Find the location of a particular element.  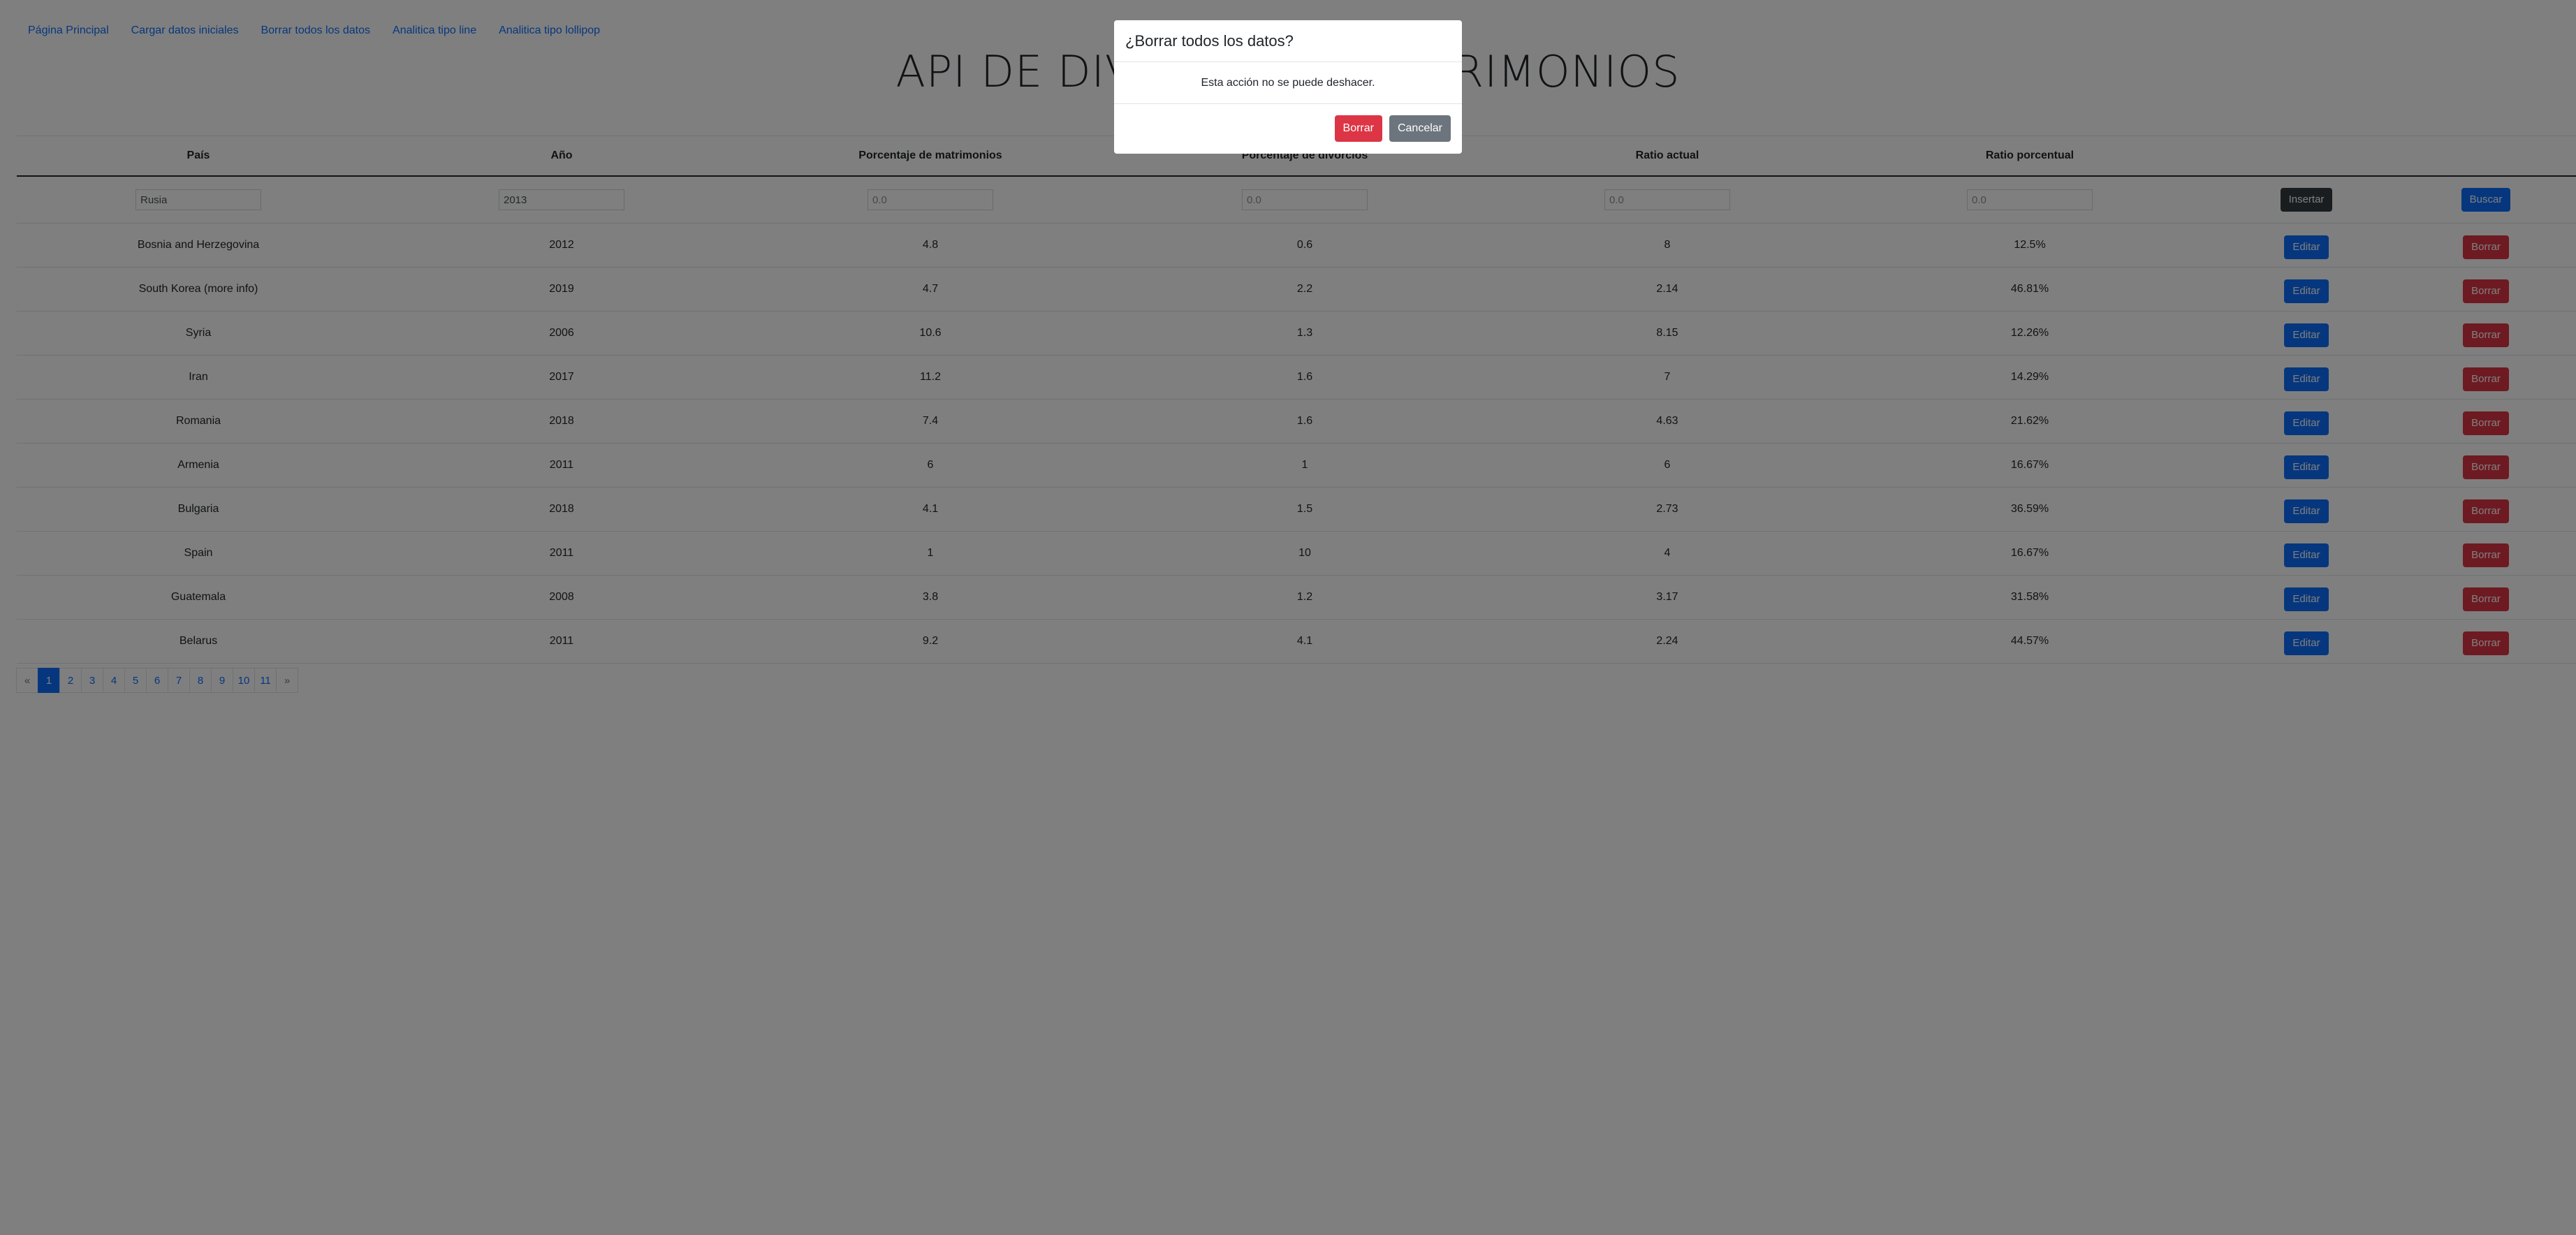

confirm-delete-button: Borrar is located at coordinates (1358, 128).